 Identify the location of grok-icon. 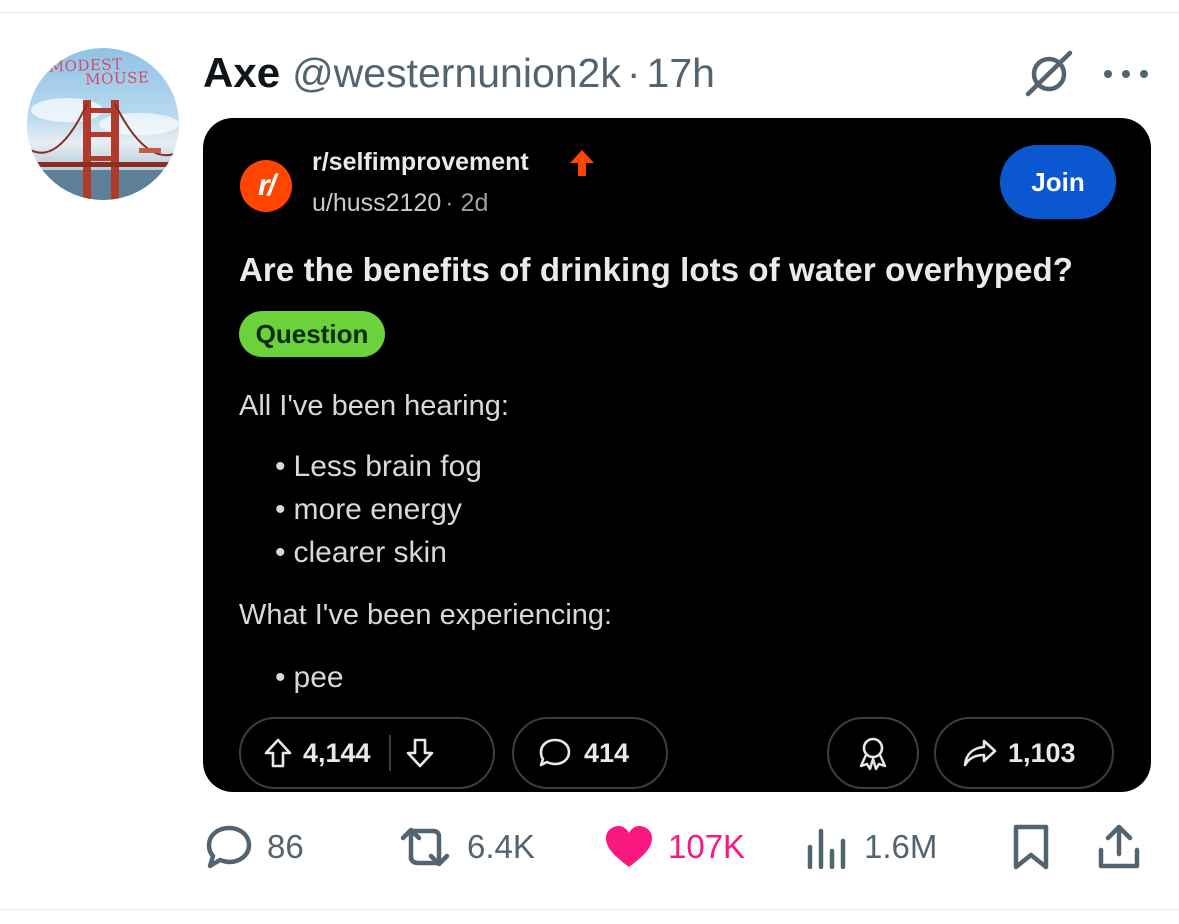
(1049, 73).